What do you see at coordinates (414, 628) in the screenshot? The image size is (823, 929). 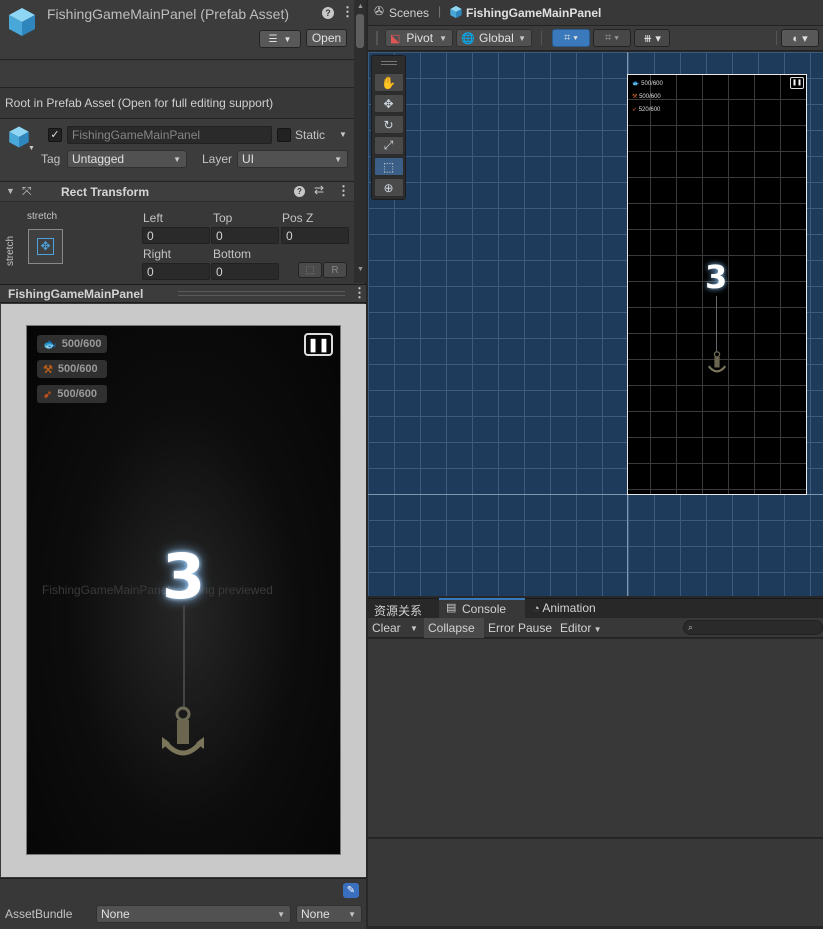 I see `clear-dropdown-icon: ▼` at bounding box center [414, 628].